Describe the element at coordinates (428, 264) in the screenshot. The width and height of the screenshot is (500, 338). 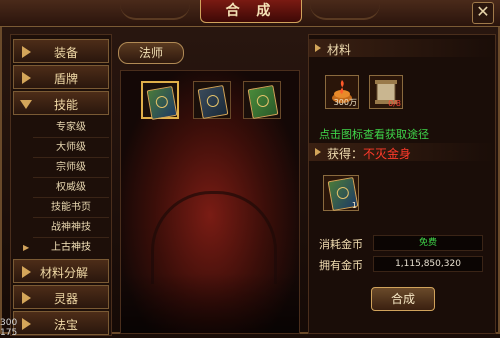
I see `owned-gold-value: 1,115,850,320` at that location.